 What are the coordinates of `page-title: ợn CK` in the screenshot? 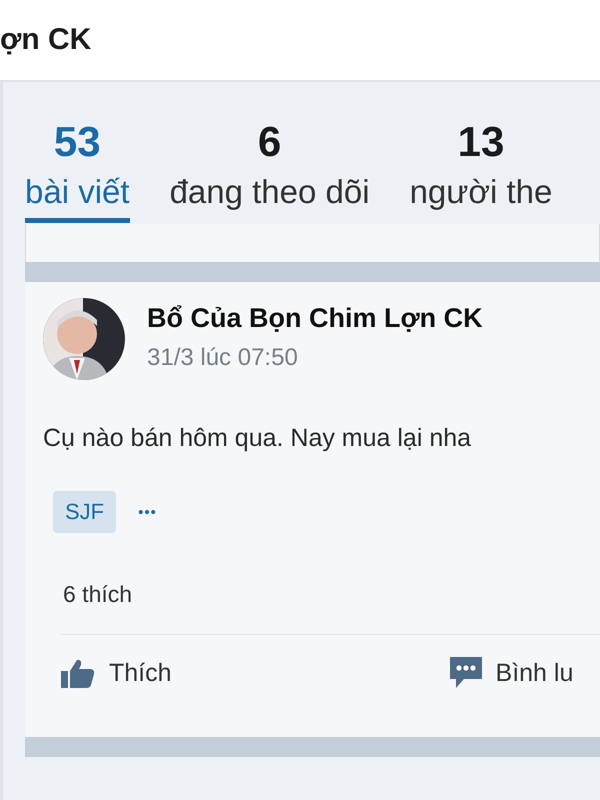 It's located at (46, 40).